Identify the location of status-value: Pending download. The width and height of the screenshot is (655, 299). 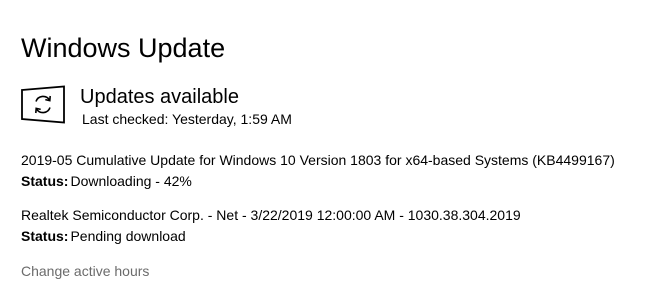
(128, 236).